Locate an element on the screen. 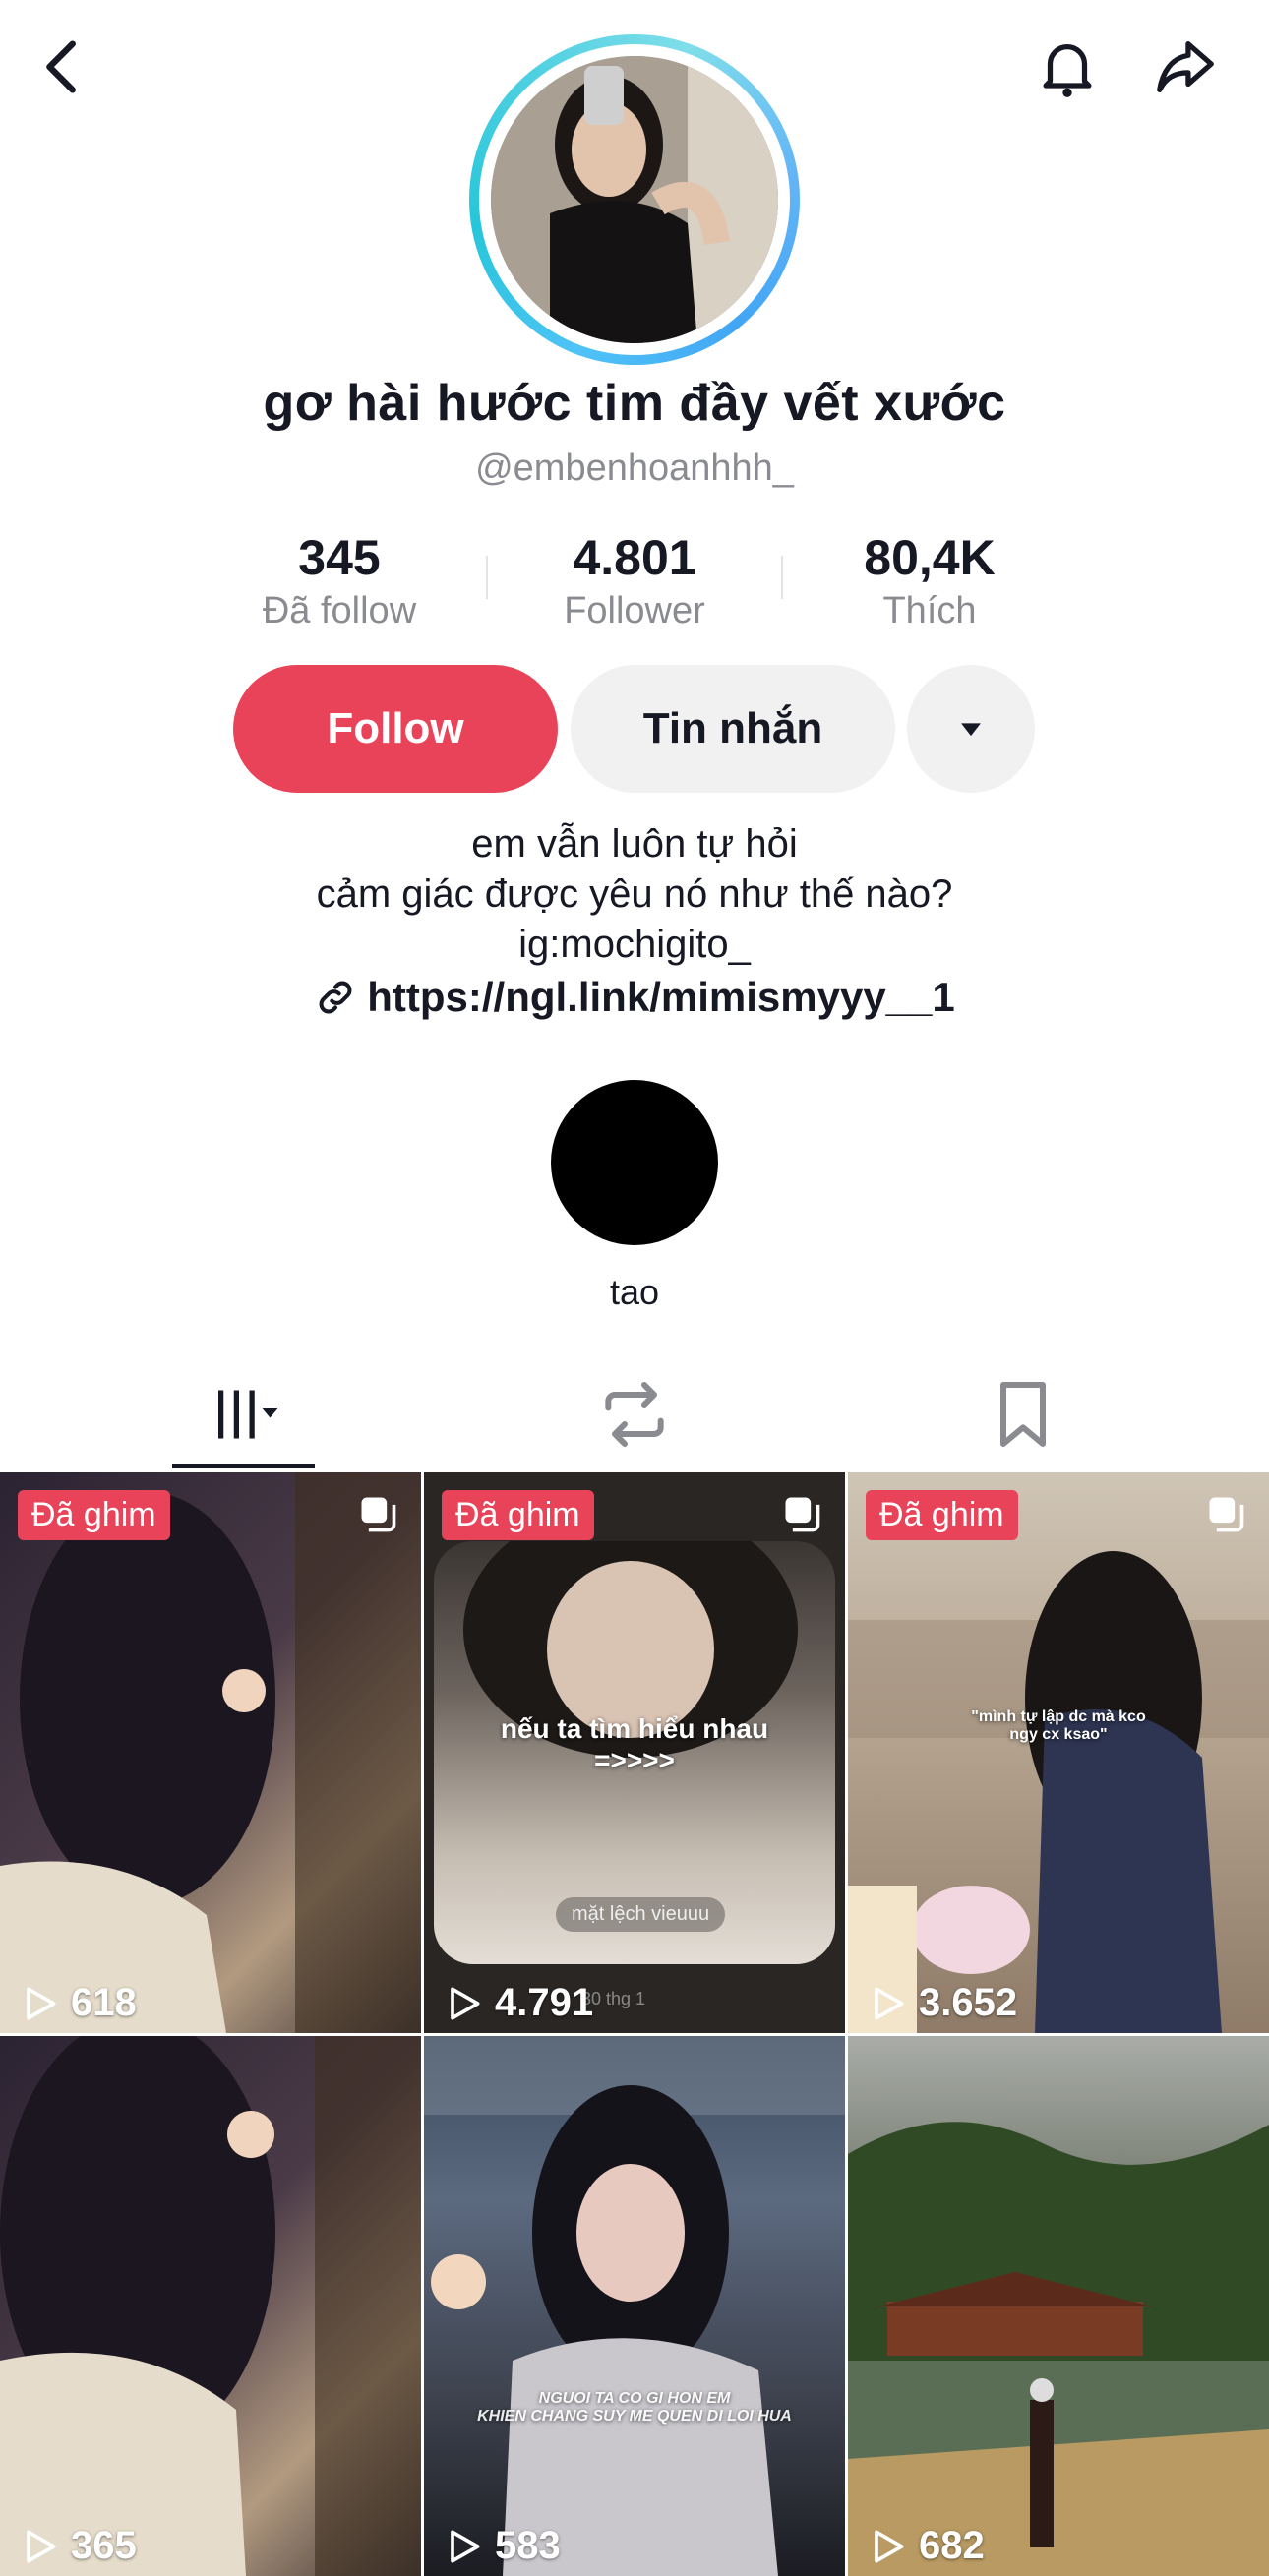 The height and width of the screenshot is (2576, 1269). grid-icon is located at coordinates (248, 1415).